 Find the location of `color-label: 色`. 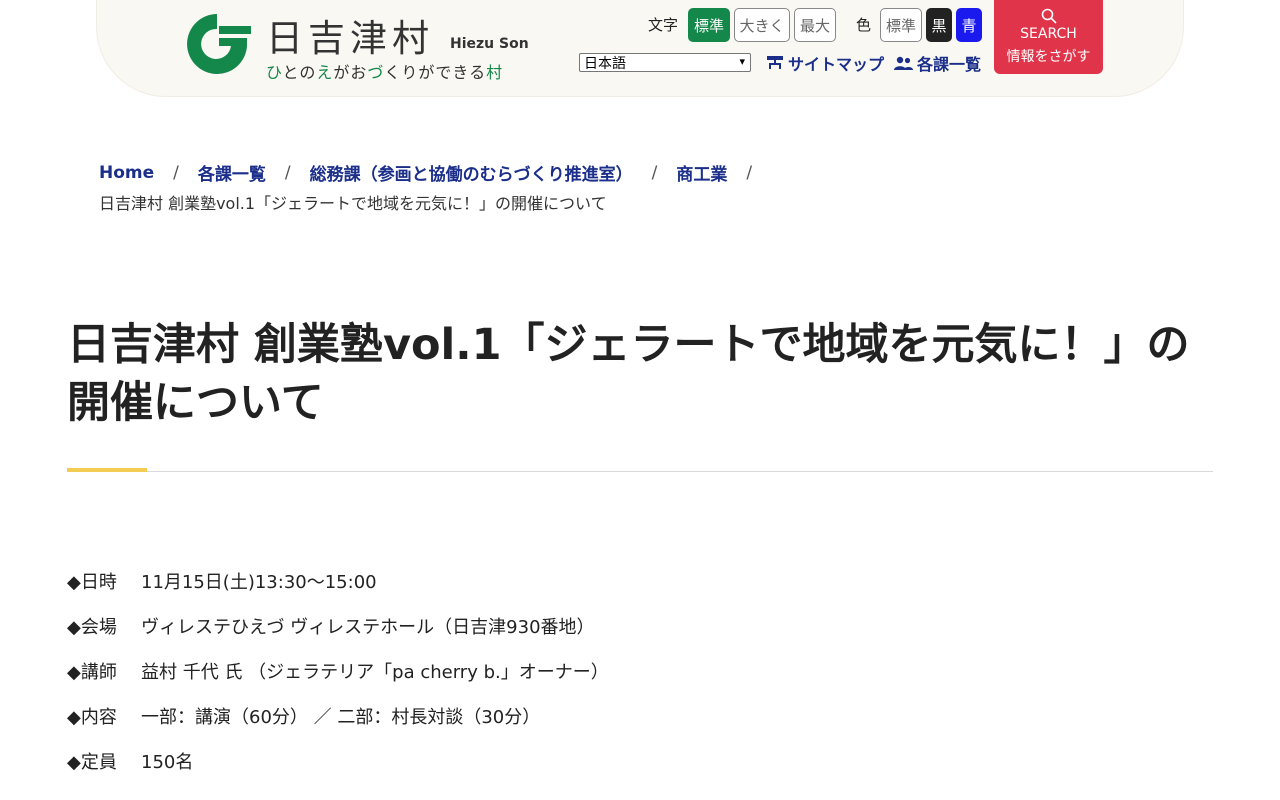

color-label: 色 is located at coordinates (864, 25).